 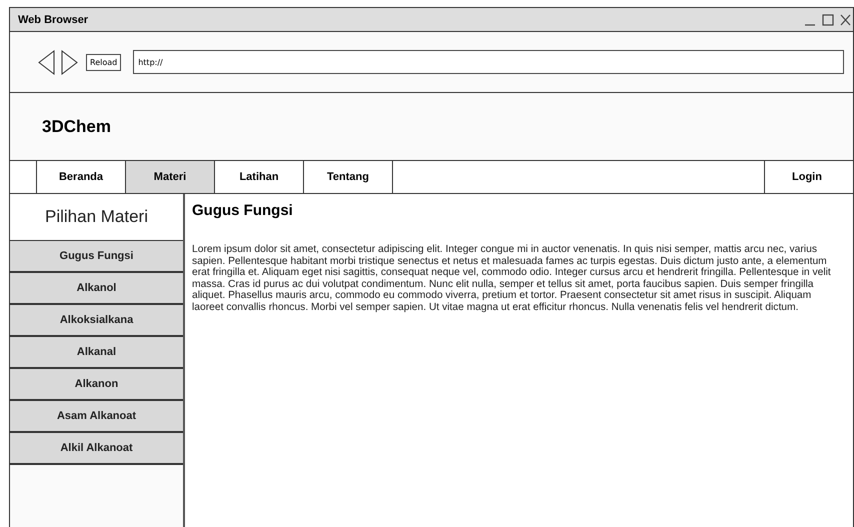 I want to click on nav-tab: Materi, so click(x=170, y=177).